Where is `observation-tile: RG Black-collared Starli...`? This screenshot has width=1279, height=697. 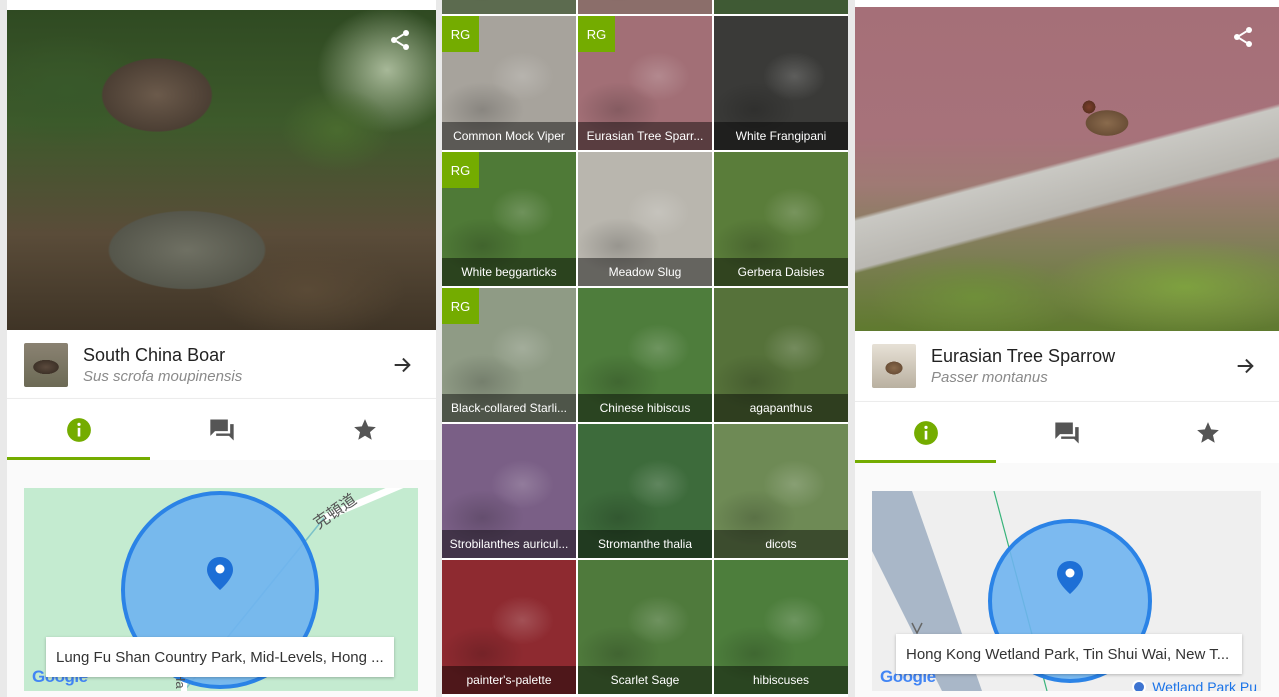
observation-tile: RG Black-collared Starli... is located at coordinates (509, 355).